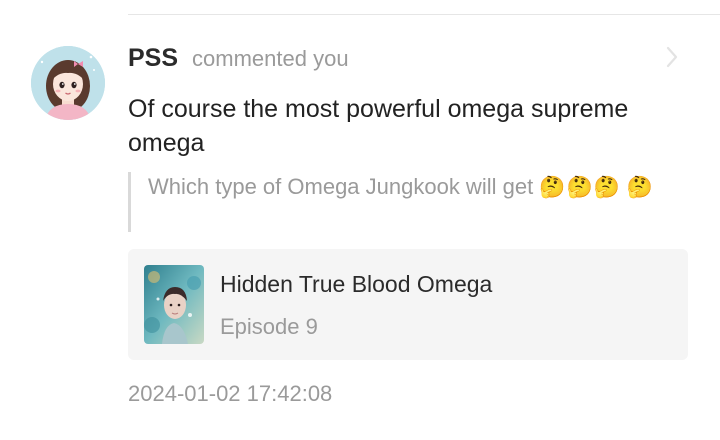 The image size is (720, 440). What do you see at coordinates (68, 83) in the screenshot?
I see `user-avatar` at bounding box center [68, 83].